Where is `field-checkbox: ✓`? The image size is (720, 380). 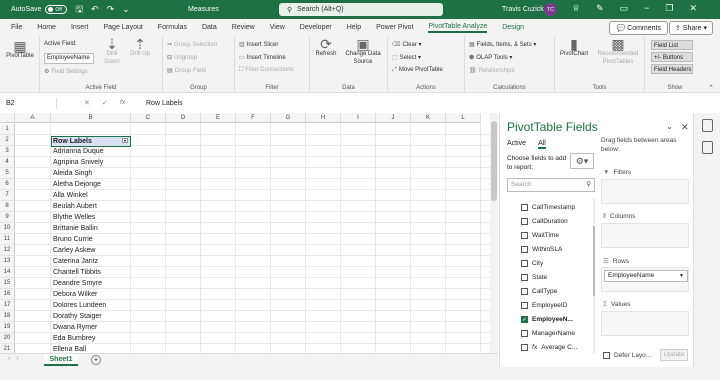 field-checkbox: ✓ is located at coordinates (524, 319).